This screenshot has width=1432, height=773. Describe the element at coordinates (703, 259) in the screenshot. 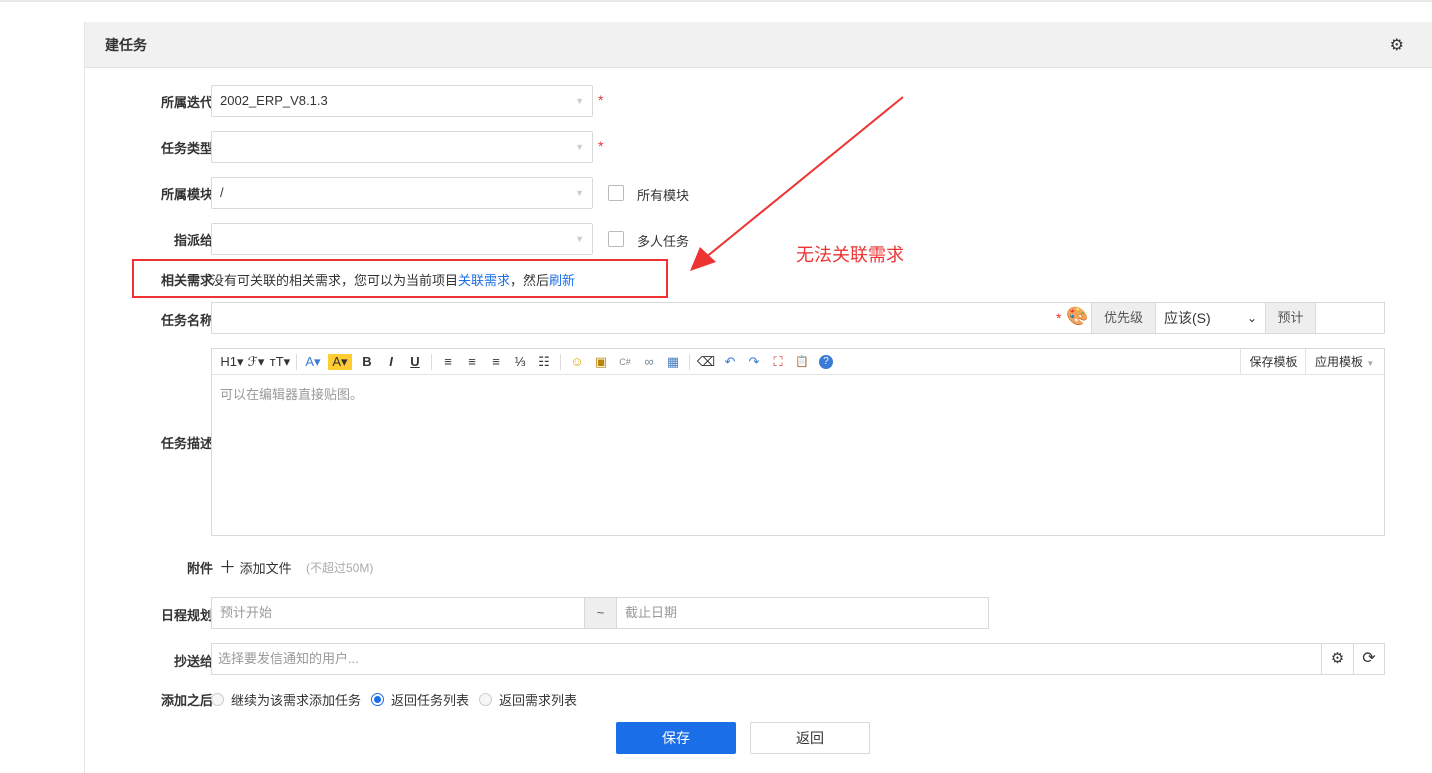

I see `arrow-head` at that location.